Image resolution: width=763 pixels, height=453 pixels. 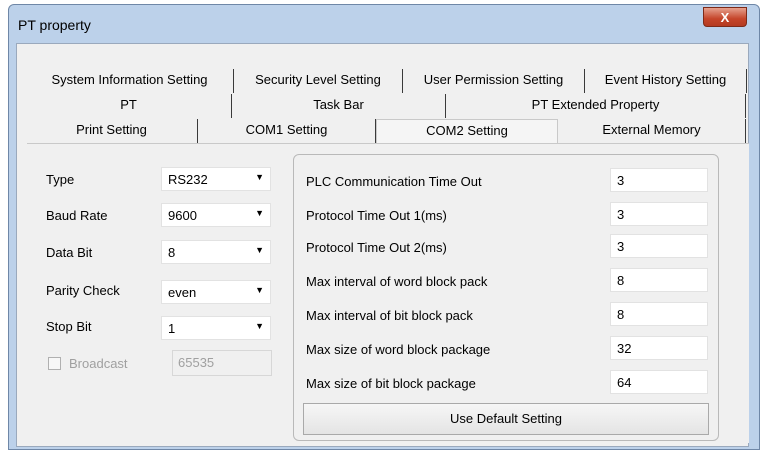 What do you see at coordinates (69, 252) in the screenshot?
I see `data-bit-label: Data Bit` at bounding box center [69, 252].